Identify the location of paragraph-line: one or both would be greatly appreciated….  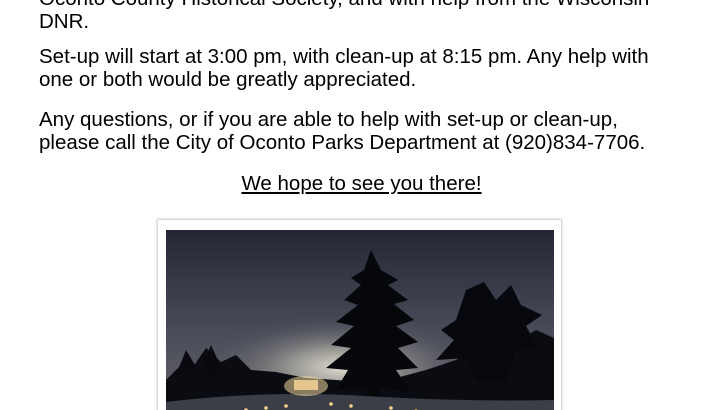
(228, 79).